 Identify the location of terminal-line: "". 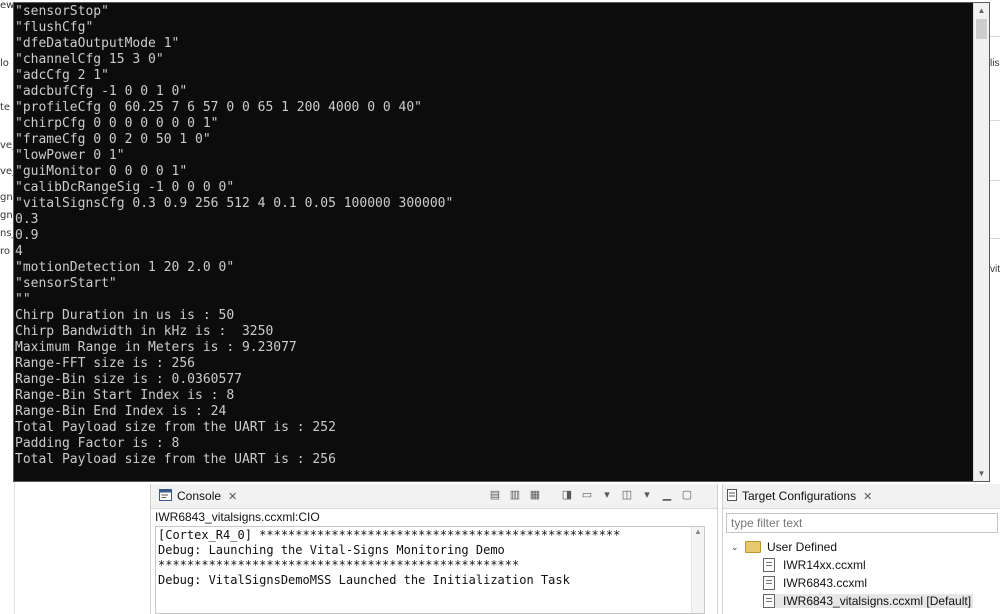
(23, 299).